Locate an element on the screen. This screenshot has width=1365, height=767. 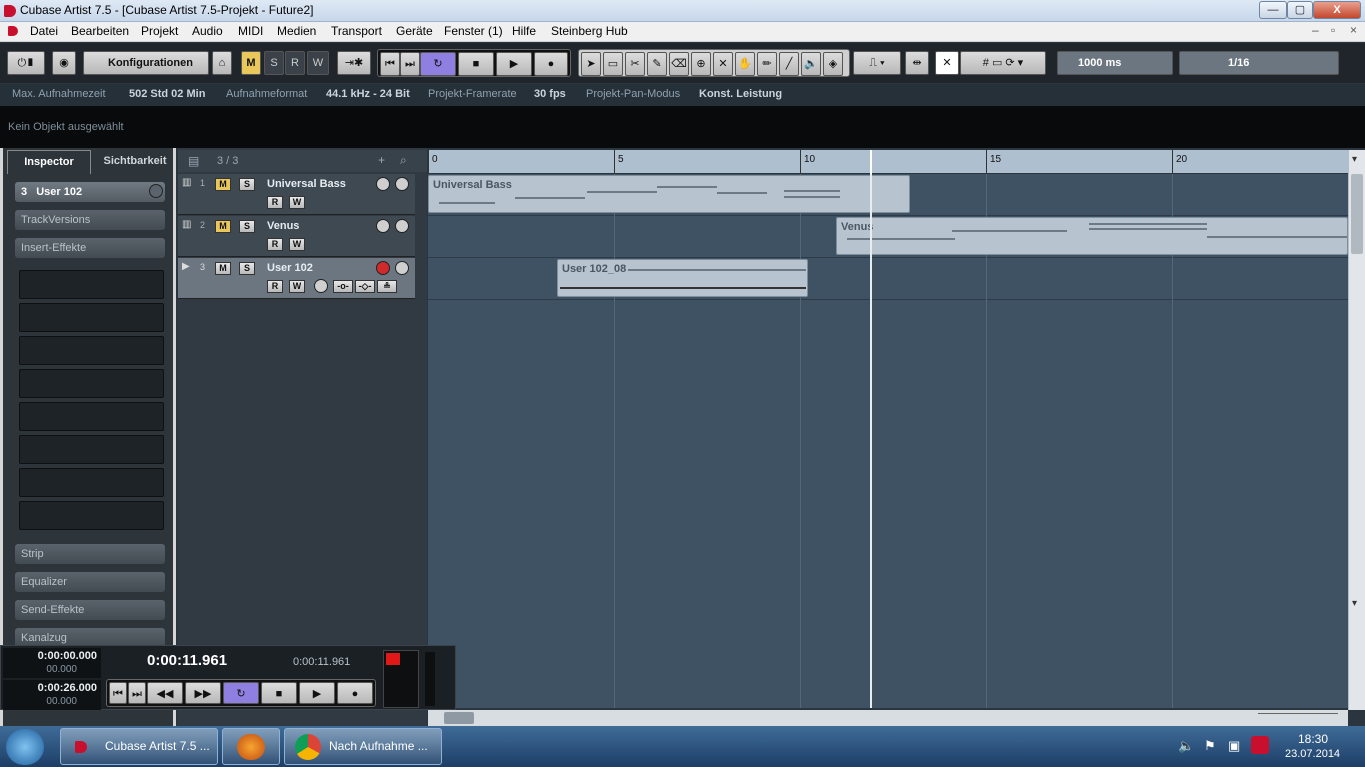
play-icon: ▶ is located at coordinates (514, 64).